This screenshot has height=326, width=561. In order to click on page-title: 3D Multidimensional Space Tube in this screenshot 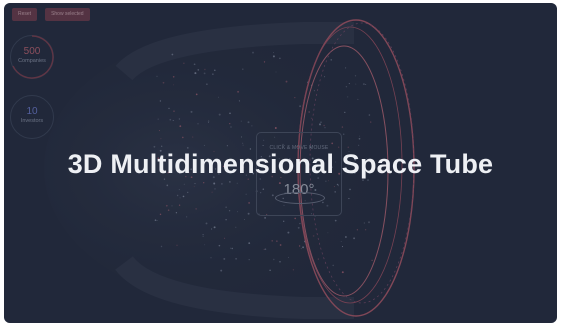, I will do `click(280, 164)`.